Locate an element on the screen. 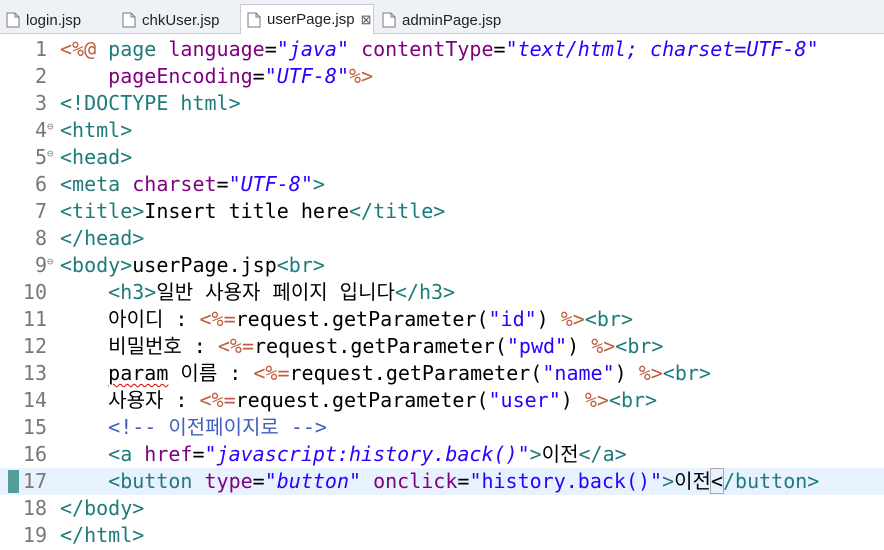 The width and height of the screenshot is (884, 550). line-number: 19 is located at coordinates (34, 535).